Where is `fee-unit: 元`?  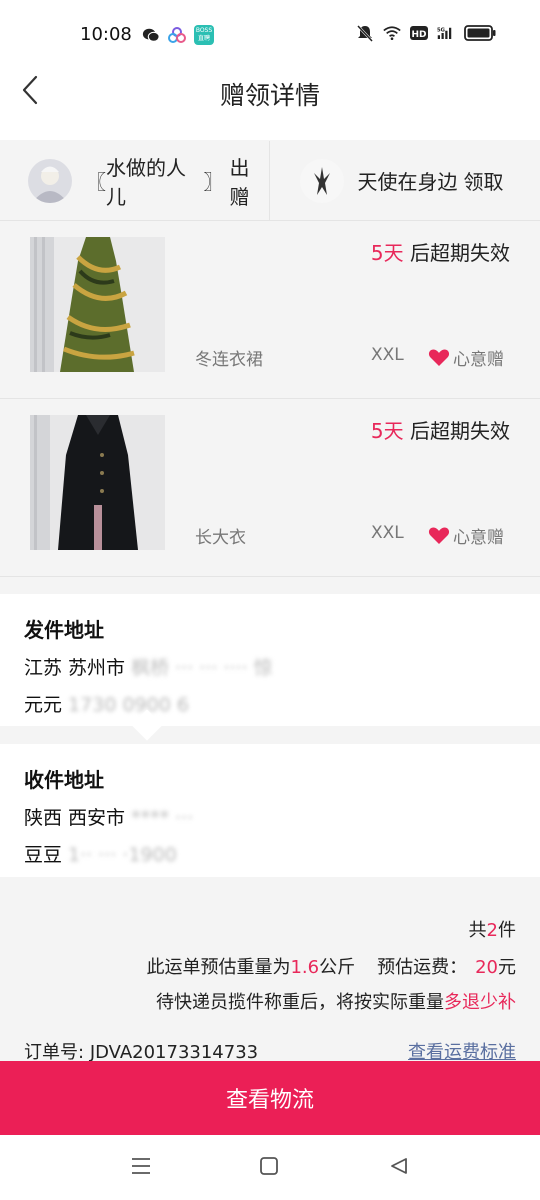
fee-unit: 元 is located at coordinates (507, 967).